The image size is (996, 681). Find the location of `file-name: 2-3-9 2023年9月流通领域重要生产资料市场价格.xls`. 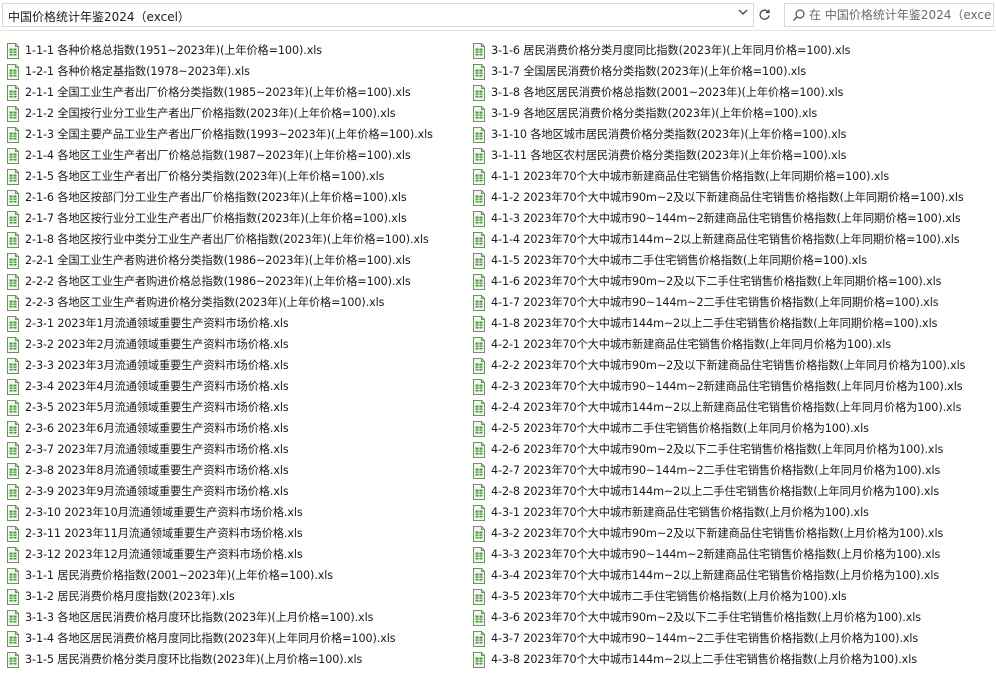

file-name: 2-3-9 2023年9月流通领域重要生产资料市场价格.xls is located at coordinates (157, 491).